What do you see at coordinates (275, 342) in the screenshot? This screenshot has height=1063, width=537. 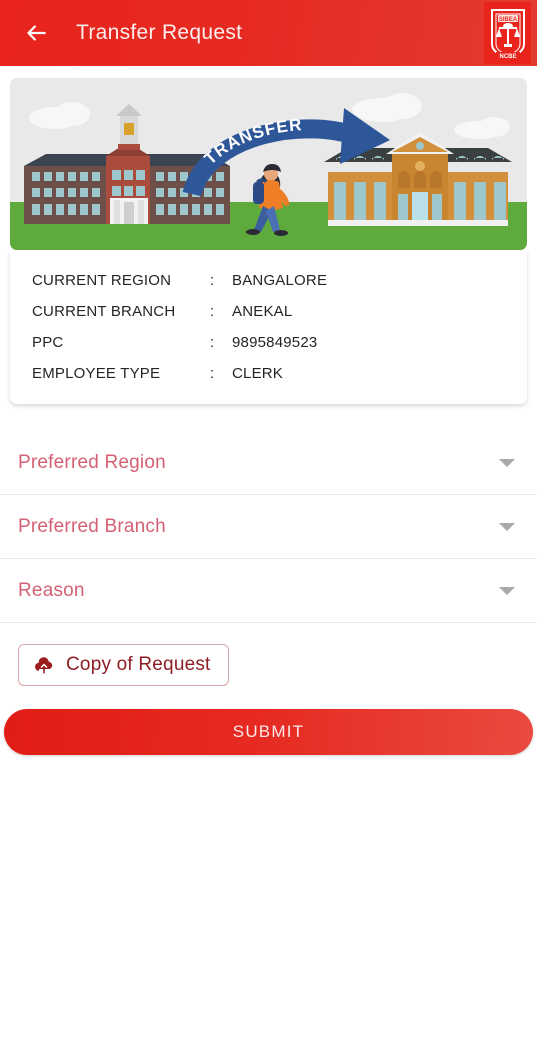 I see `info-value: 9895849523` at bounding box center [275, 342].